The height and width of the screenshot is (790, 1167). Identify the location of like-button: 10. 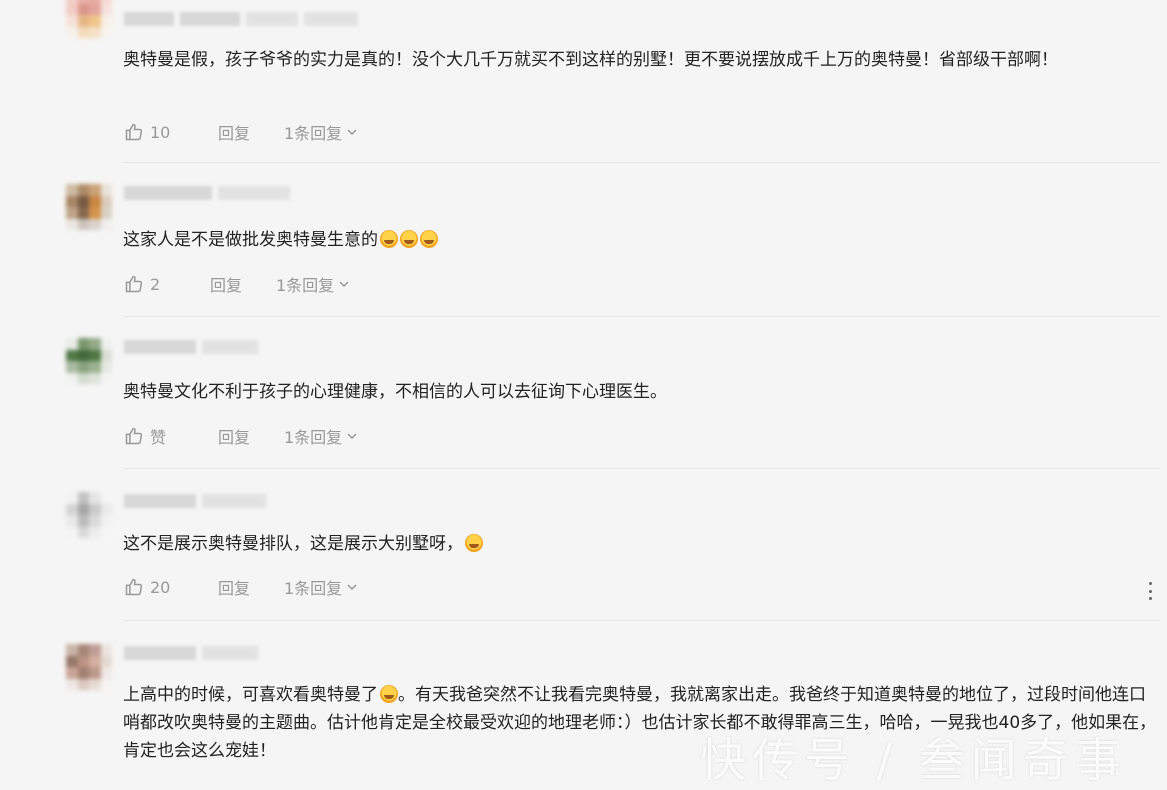
(171, 132).